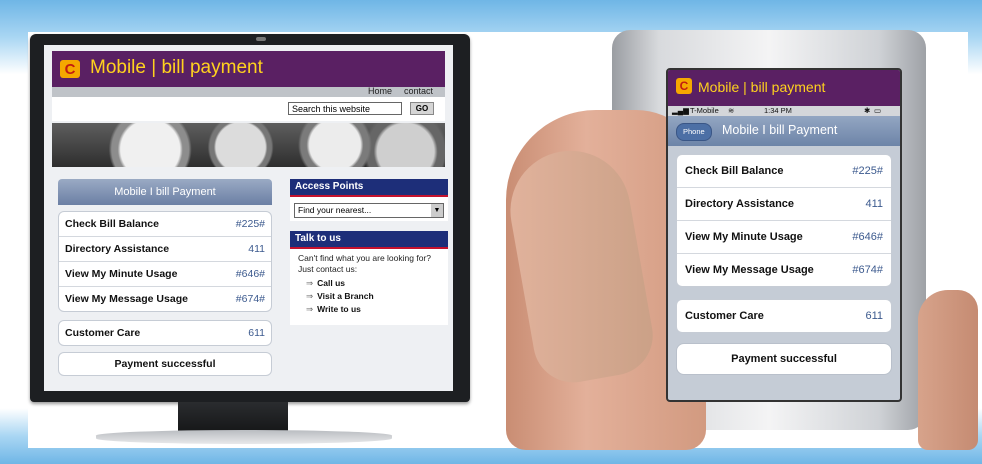 The width and height of the screenshot is (982, 464). I want to click on top-nav: Home contact, so click(248, 91).